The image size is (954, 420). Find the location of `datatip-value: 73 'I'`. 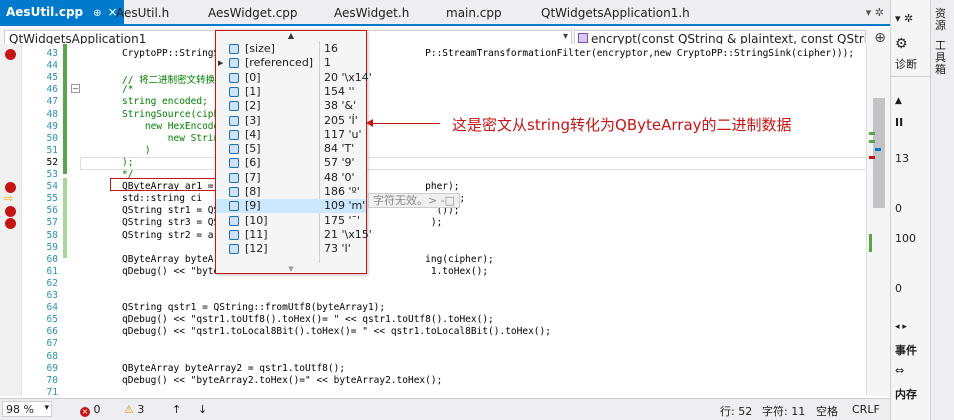

datatip-value: 73 'I' is located at coordinates (337, 249).